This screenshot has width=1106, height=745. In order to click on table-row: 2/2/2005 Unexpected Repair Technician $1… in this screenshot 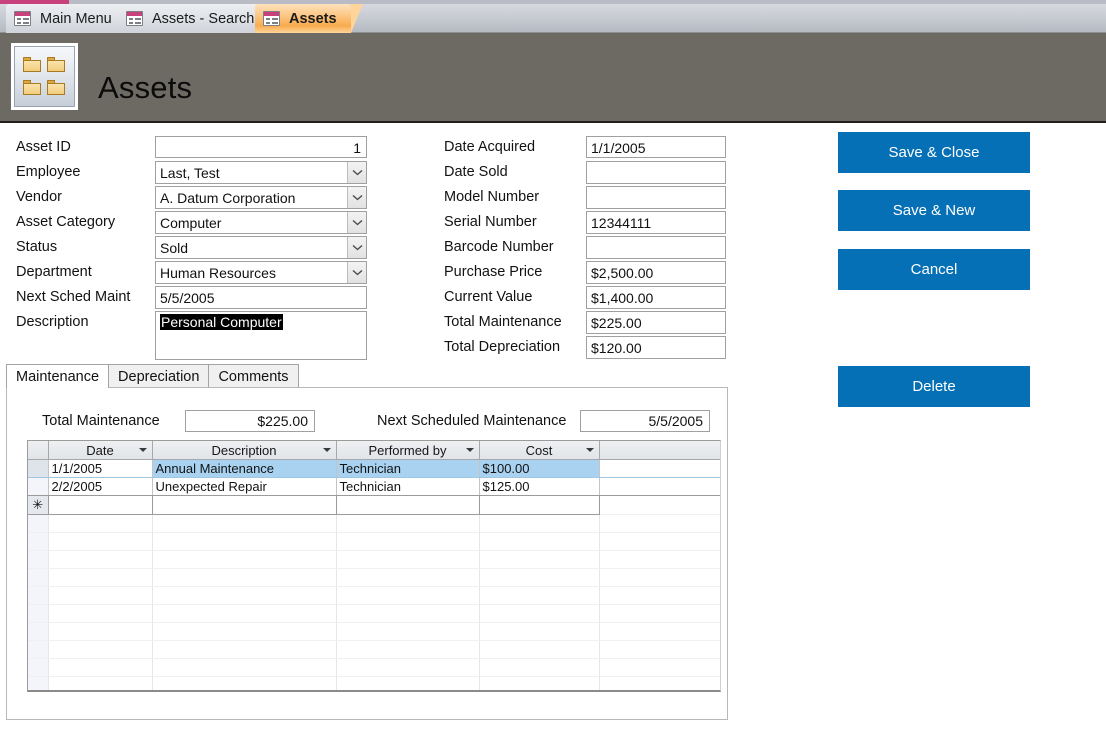, I will do `click(374, 486)`.